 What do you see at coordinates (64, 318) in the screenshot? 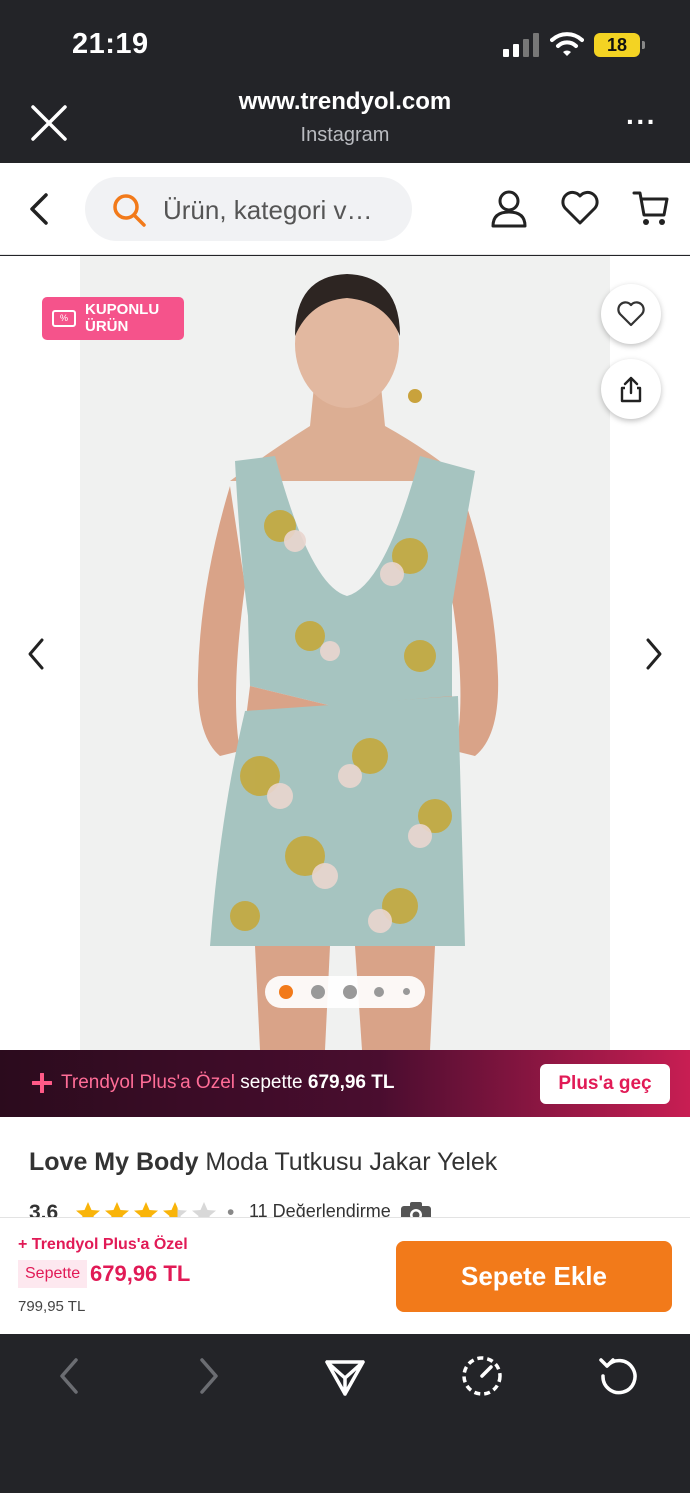
I see `coupon-icon: %` at bounding box center [64, 318].